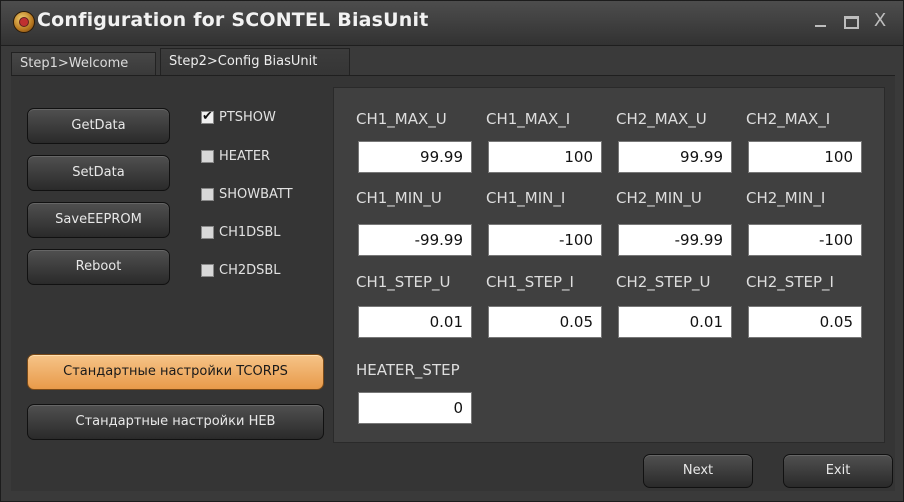 The image size is (904, 502). I want to click on checkbox-checked-icon, so click(207, 117).